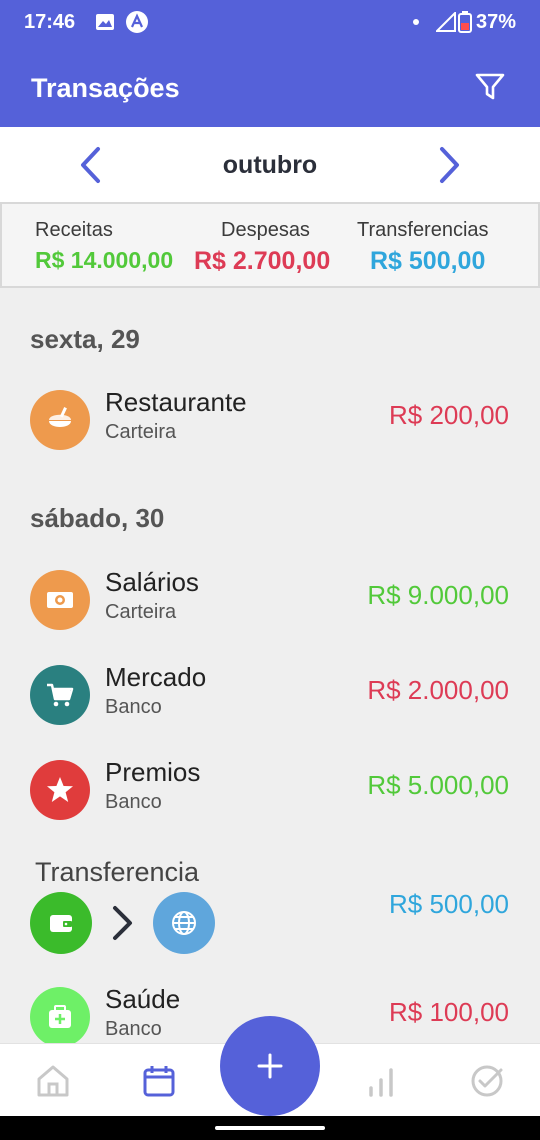 The width and height of the screenshot is (540, 1140). What do you see at coordinates (152, 582) in the screenshot?
I see `transaction-name: Salários` at bounding box center [152, 582].